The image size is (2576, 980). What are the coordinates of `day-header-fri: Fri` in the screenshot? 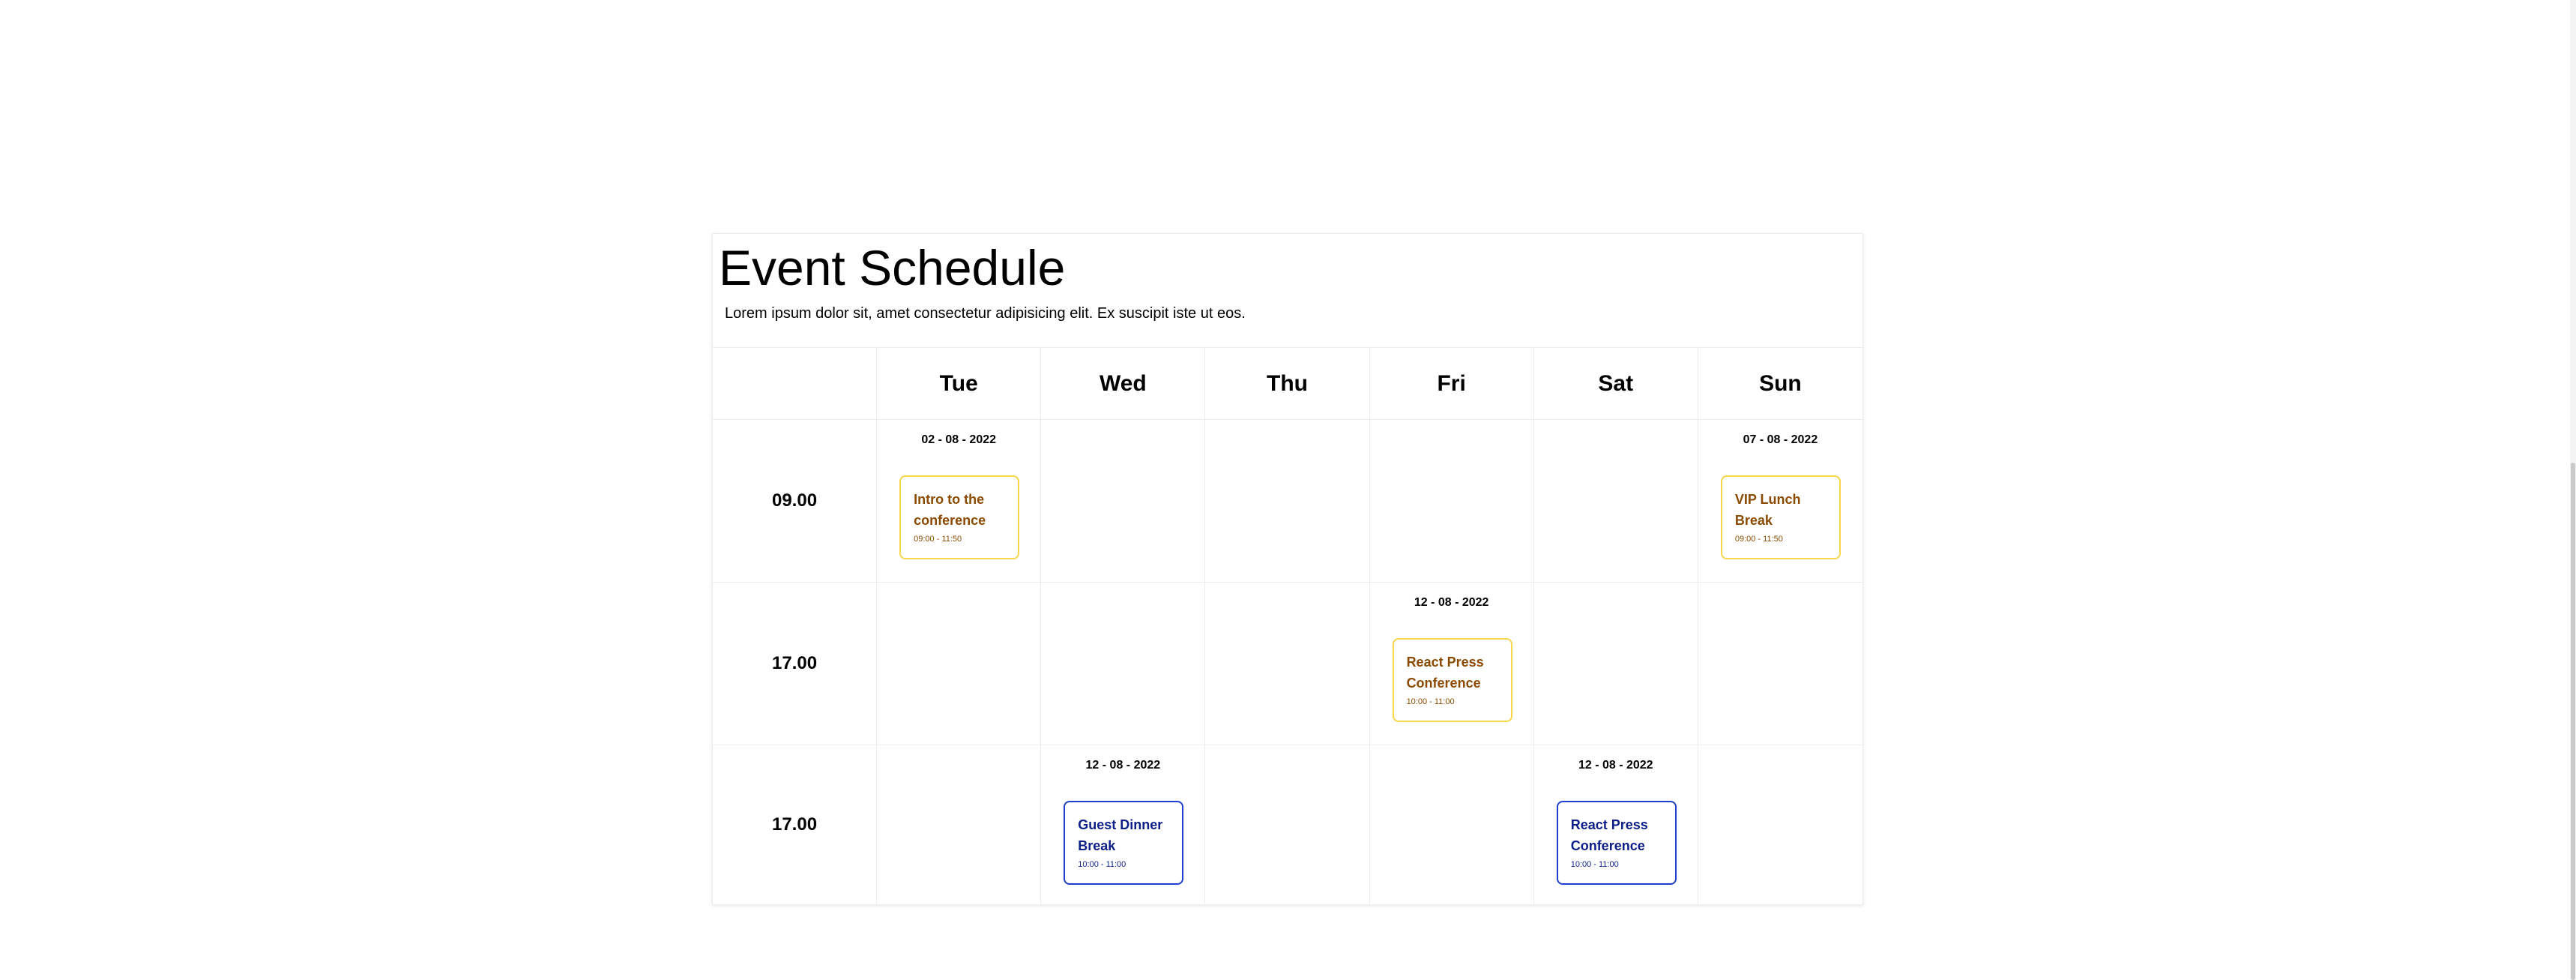 It's located at (1451, 384).